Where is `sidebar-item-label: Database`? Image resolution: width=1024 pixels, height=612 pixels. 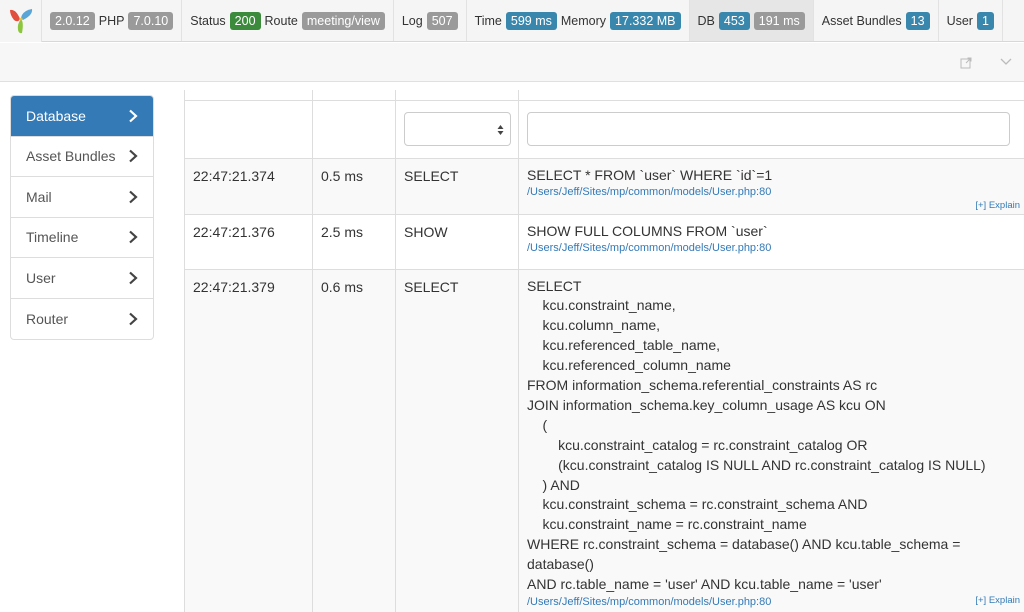 sidebar-item-label: Database is located at coordinates (56, 115).